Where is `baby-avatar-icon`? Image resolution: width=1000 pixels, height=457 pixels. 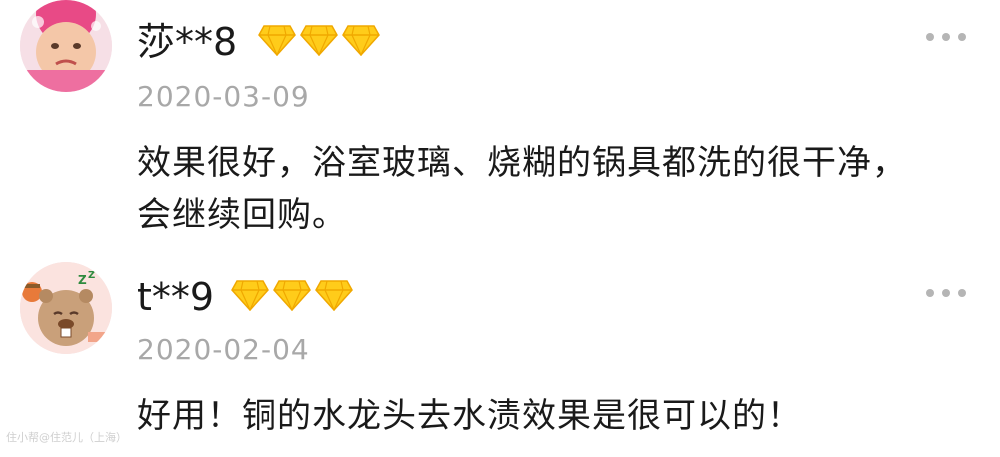
baby-avatar-icon is located at coordinates (66, 46).